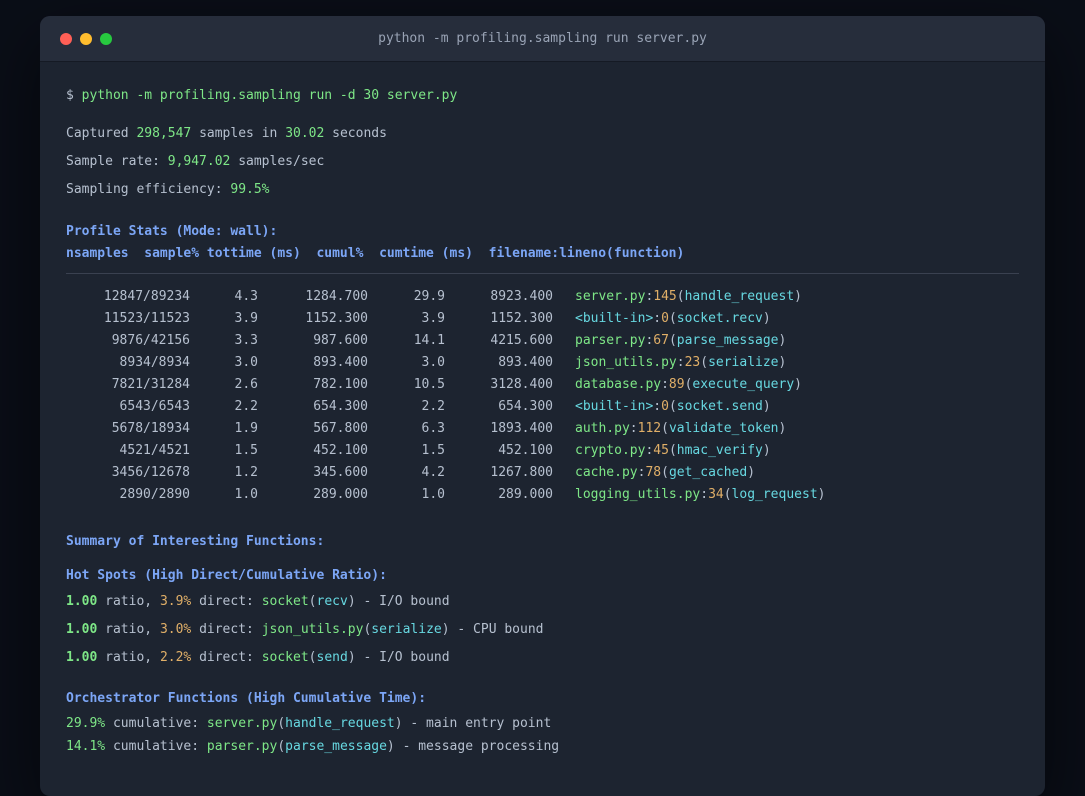 This screenshot has height=796, width=1085. I want to click on target-name: socket, so click(285, 657).